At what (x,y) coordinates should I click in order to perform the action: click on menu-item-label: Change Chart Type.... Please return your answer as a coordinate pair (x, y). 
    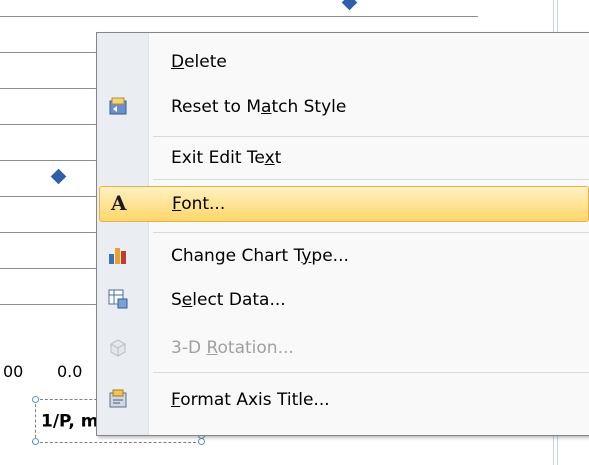
    Looking at the image, I should click on (260, 256).